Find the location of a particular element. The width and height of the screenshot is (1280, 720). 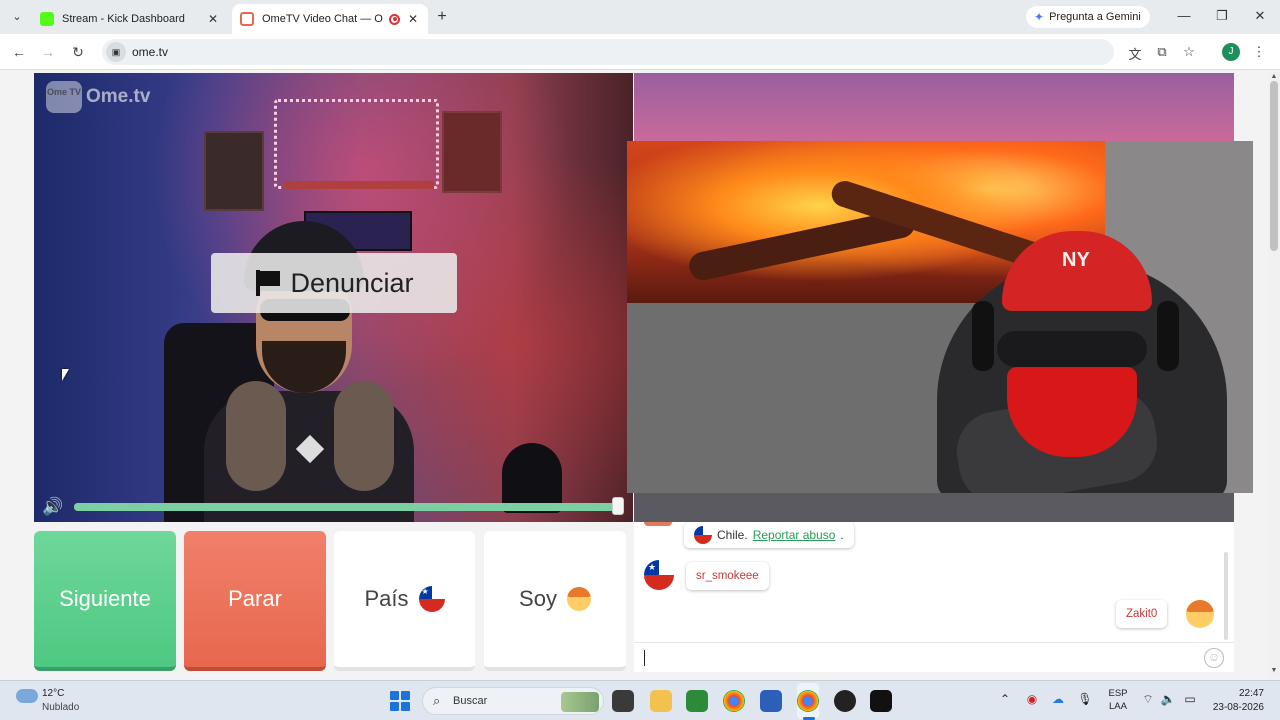

ometv-logo: Ome TV Ome.tv is located at coordinates (98, 97).